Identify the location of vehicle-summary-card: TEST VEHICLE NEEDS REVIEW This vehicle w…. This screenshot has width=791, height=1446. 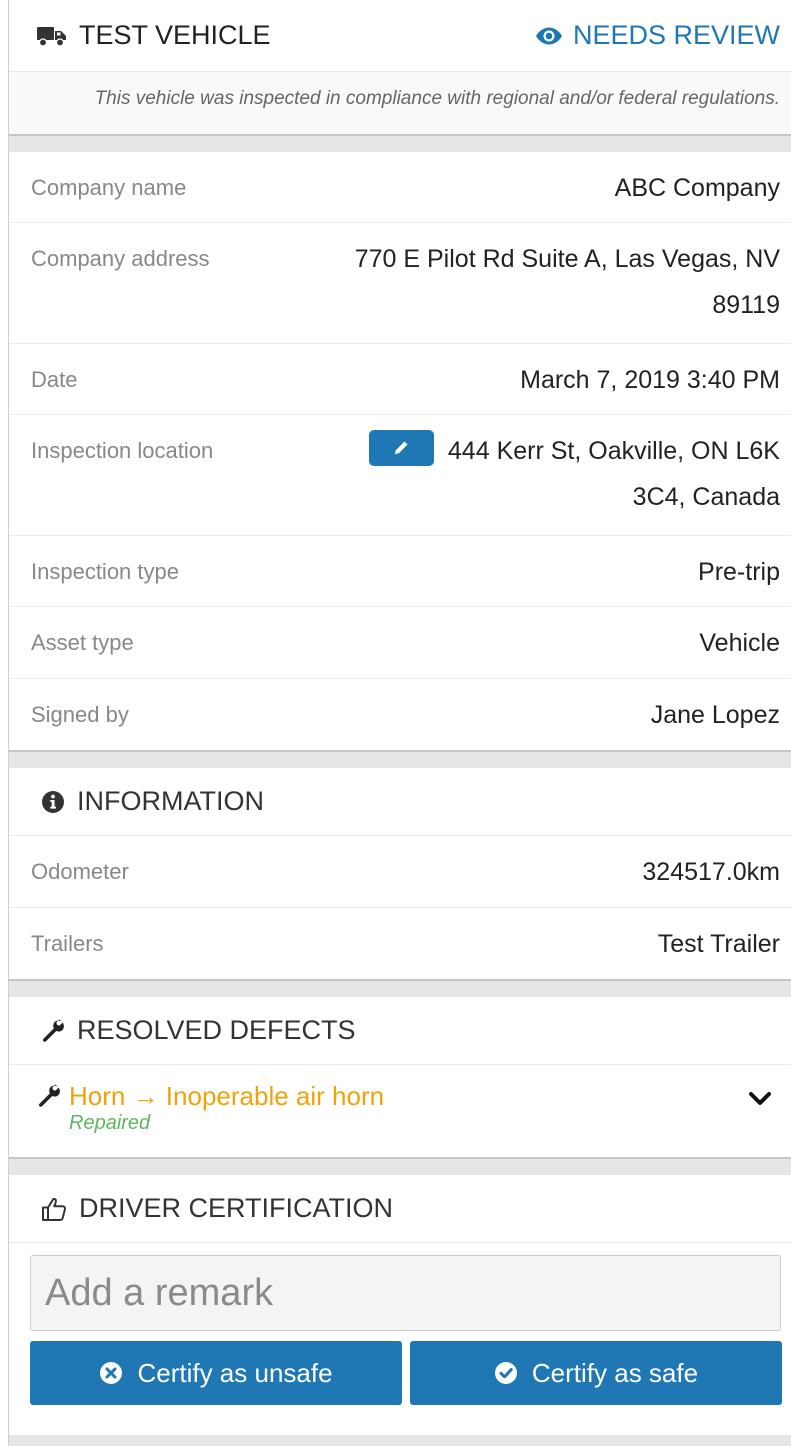
(400, 68).